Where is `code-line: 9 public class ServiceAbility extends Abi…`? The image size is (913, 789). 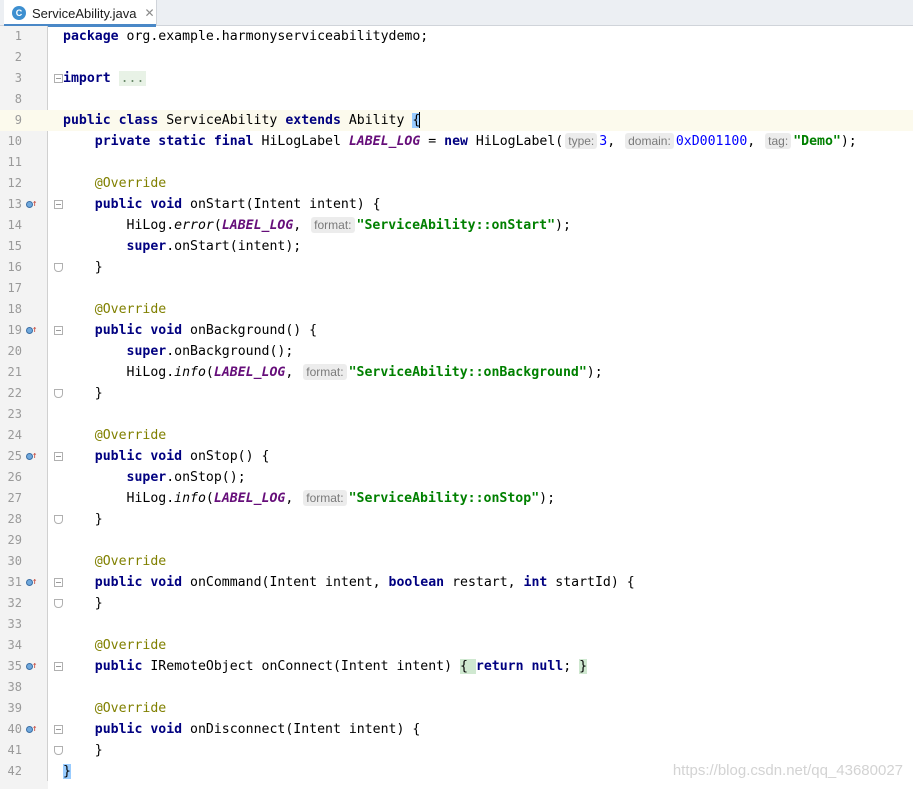
code-line: 9 public class ServiceAbility extends Abi… is located at coordinates (456, 120).